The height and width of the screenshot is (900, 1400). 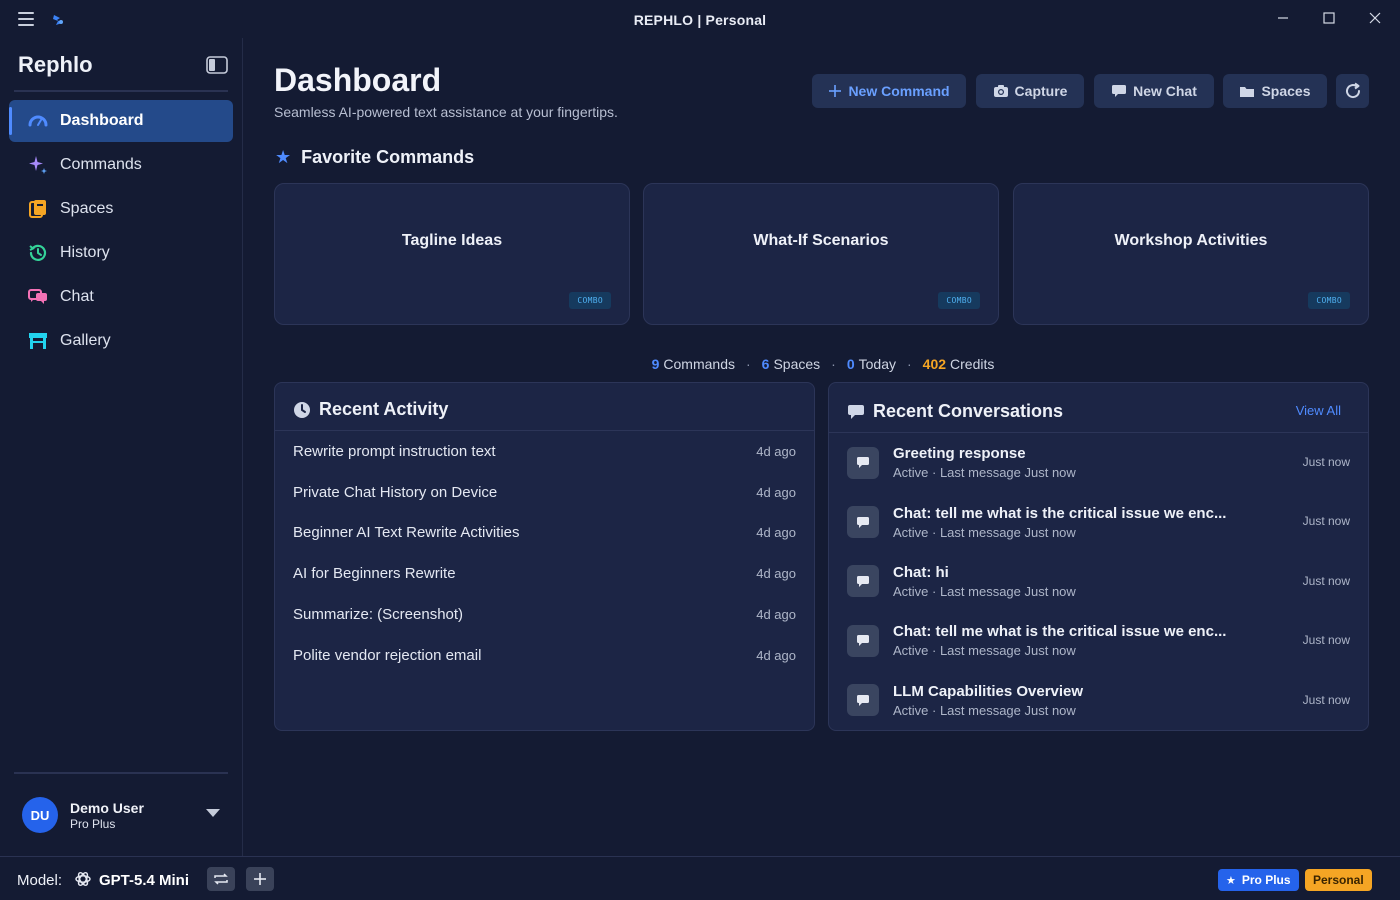 I want to click on title-bar: REPHLO | Personal, so click(x=700, y=19).